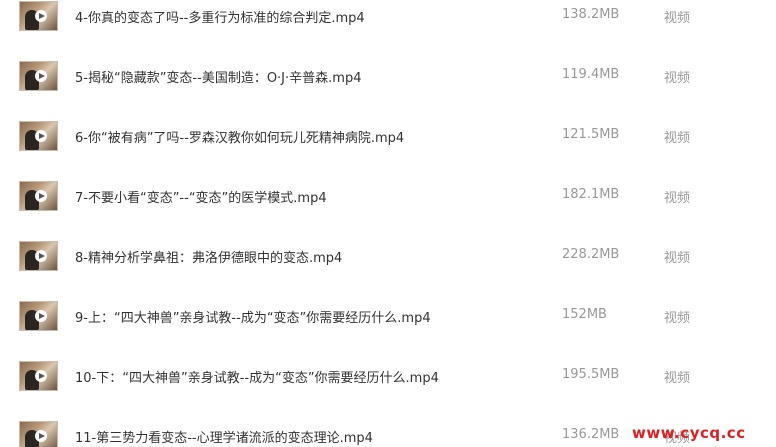 Image resolution: width=776 pixels, height=447 pixels. What do you see at coordinates (591, 374) in the screenshot?
I see `file-size: 195.5MB` at bounding box center [591, 374].